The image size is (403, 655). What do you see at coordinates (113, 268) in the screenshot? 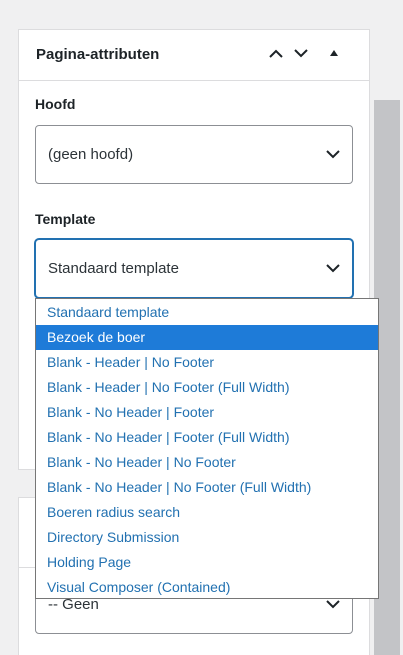
I see `template-select-value: Standaard template` at bounding box center [113, 268].